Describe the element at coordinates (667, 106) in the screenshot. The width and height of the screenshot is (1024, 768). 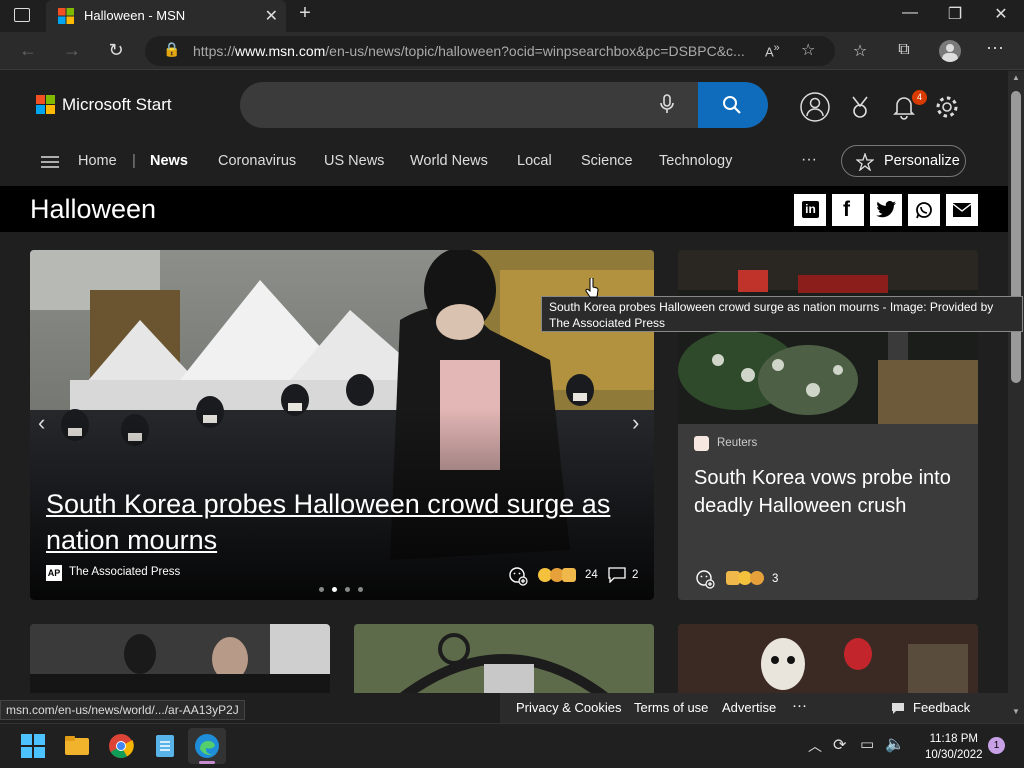
I see `microphone-icon` at that location.